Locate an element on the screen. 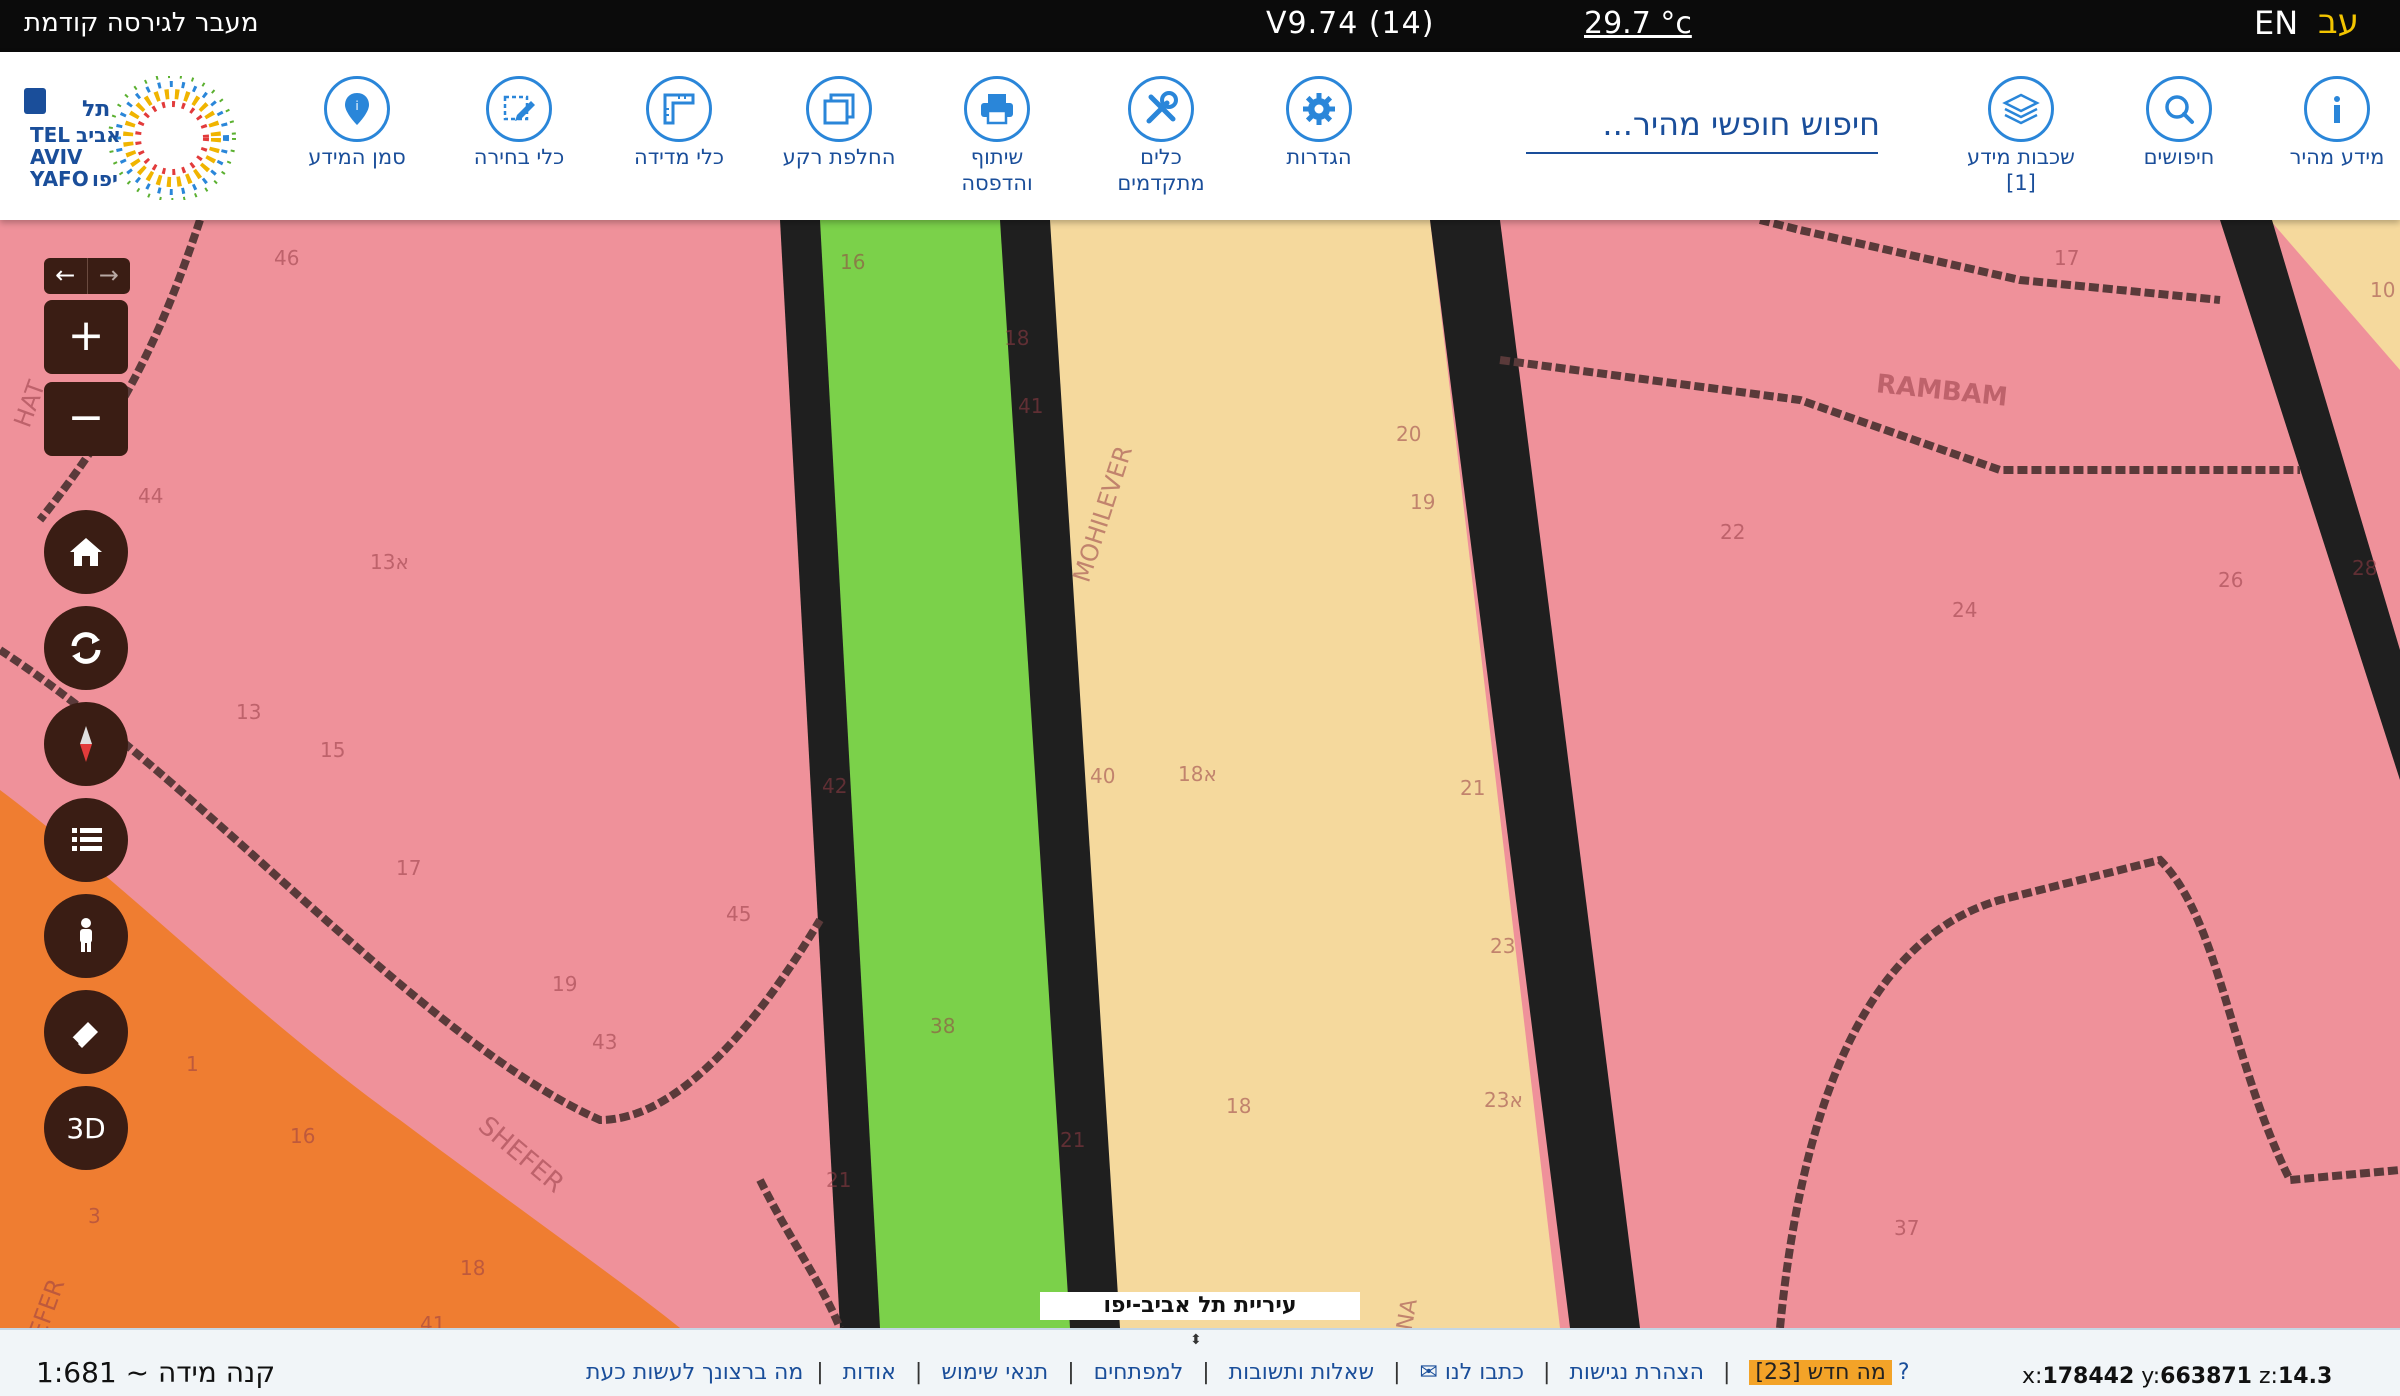 The width and height of the screenshot is (2400, 1396). share-print-tool: שיתוף והדפסה is located at coordinates (997, 136).